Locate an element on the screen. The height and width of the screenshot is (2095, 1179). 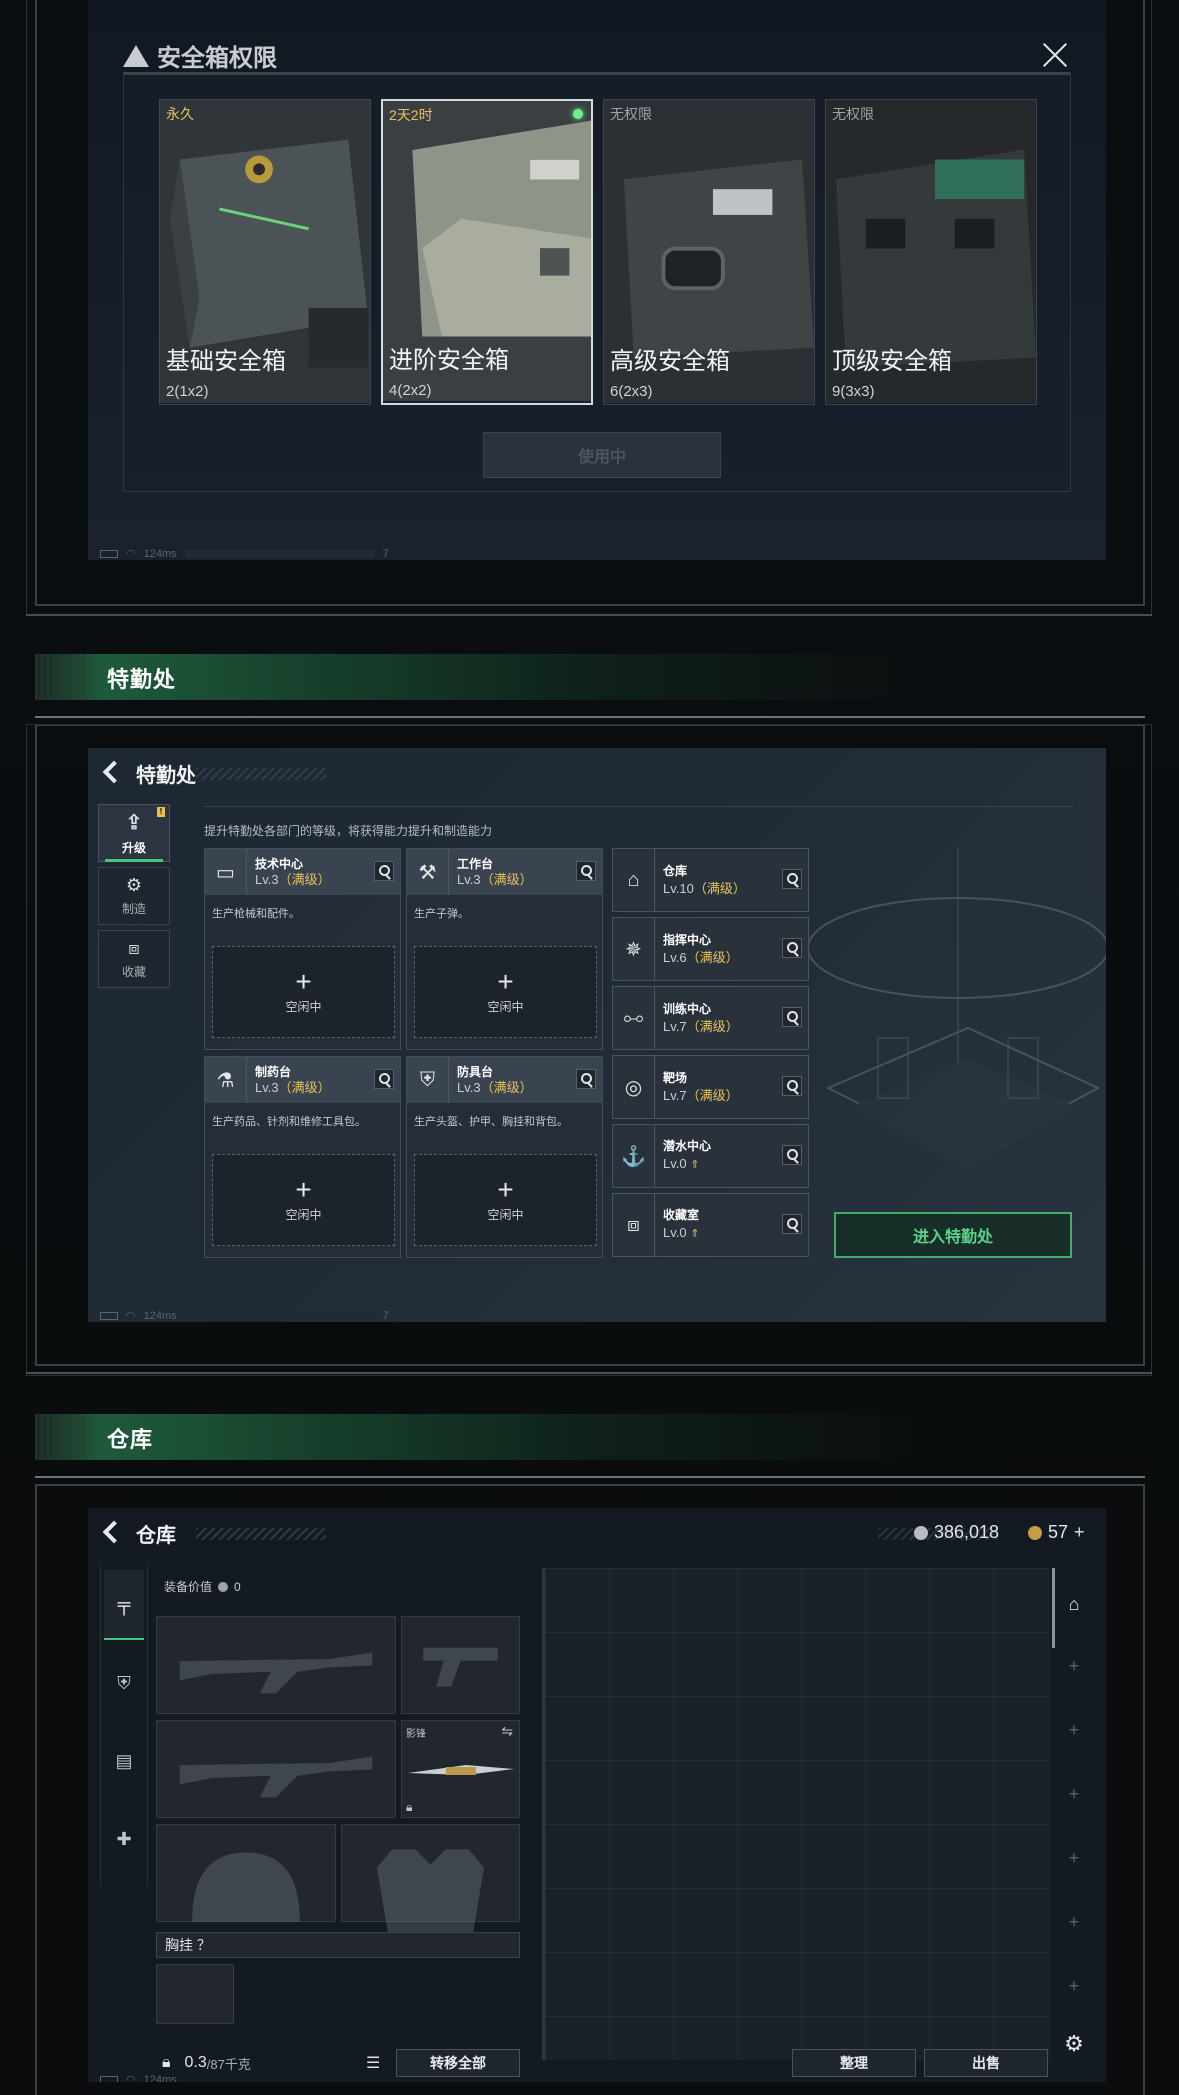
safebox-card-basic: 永久 基础安全箱 2(1x2) is located at coordinates (265, 252).